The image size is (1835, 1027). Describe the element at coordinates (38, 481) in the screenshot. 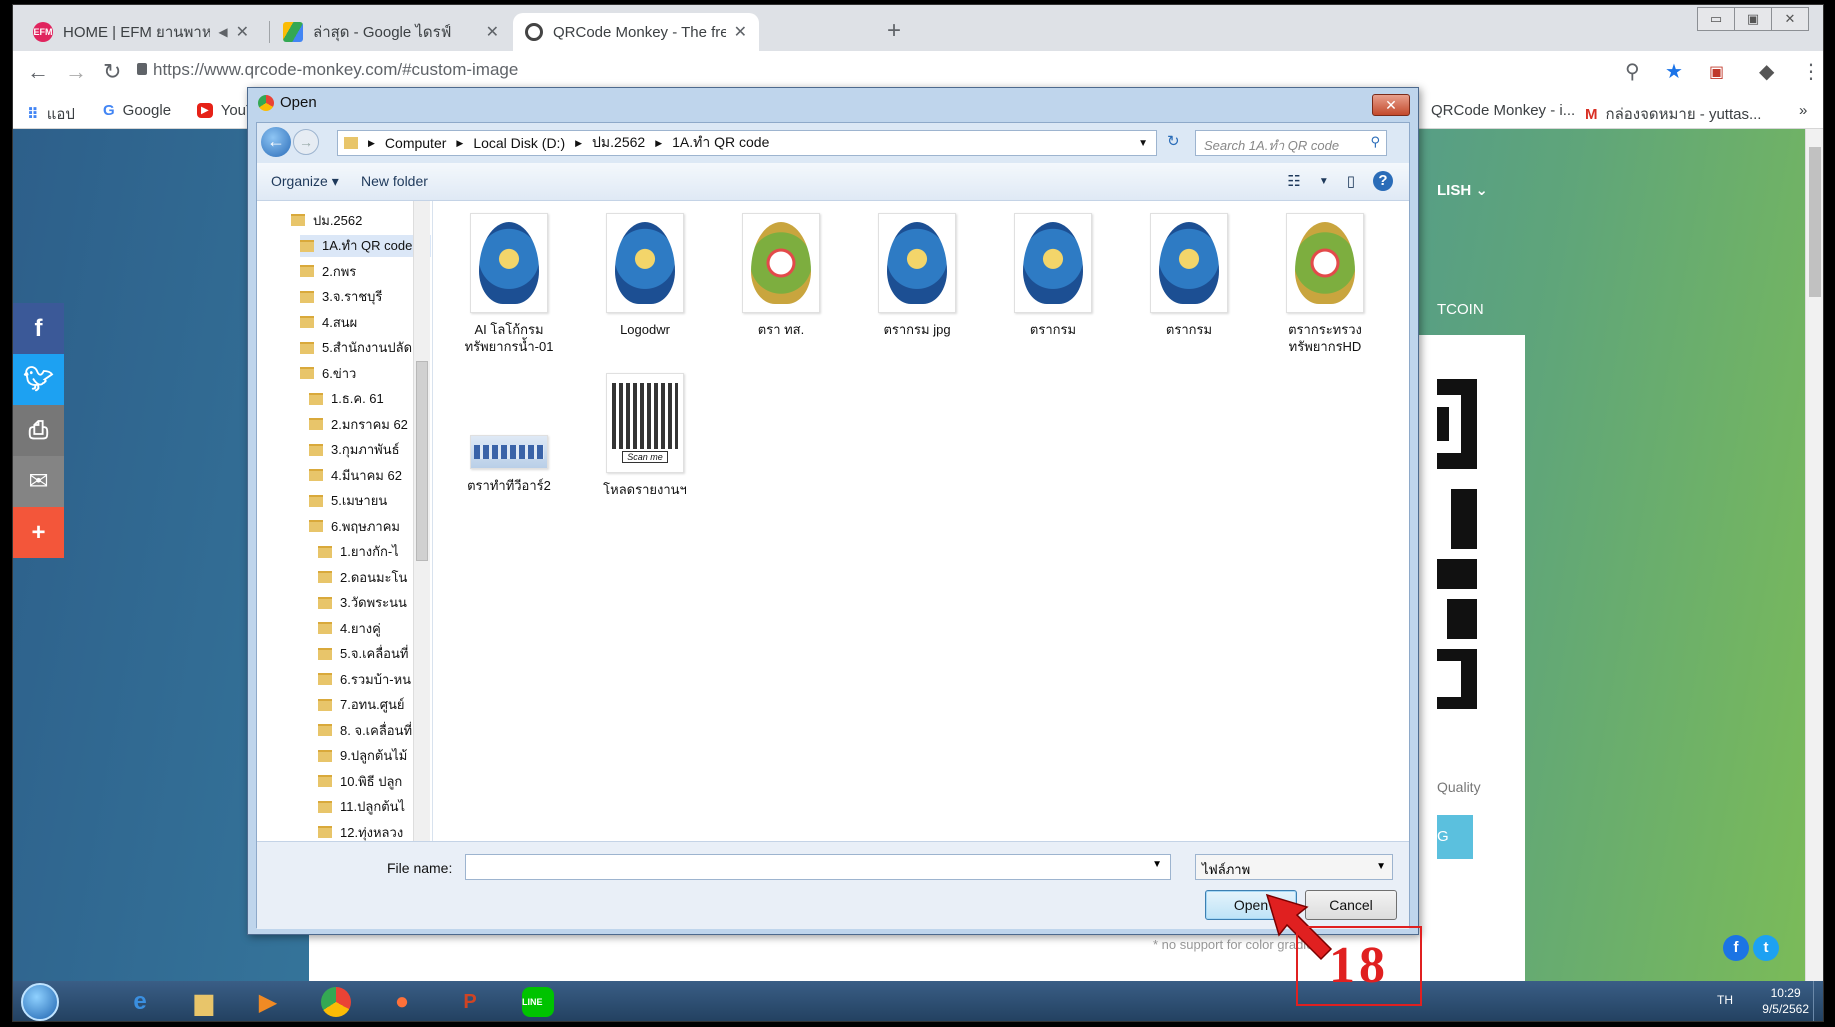

I see `mail-share-icon: ✉` at that location.